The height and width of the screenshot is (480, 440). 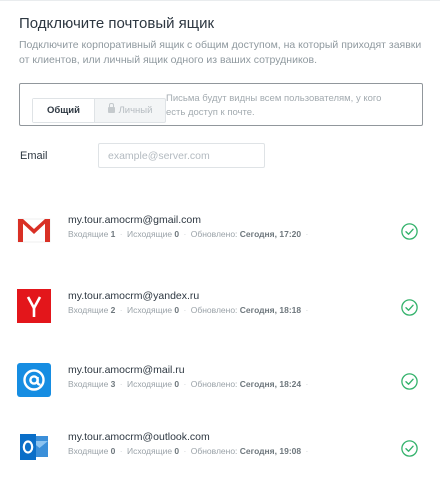 What do you see at coordinates (34, 230) in the screenshot?
I see `gmail-icon` at bounding box center [34, 230].